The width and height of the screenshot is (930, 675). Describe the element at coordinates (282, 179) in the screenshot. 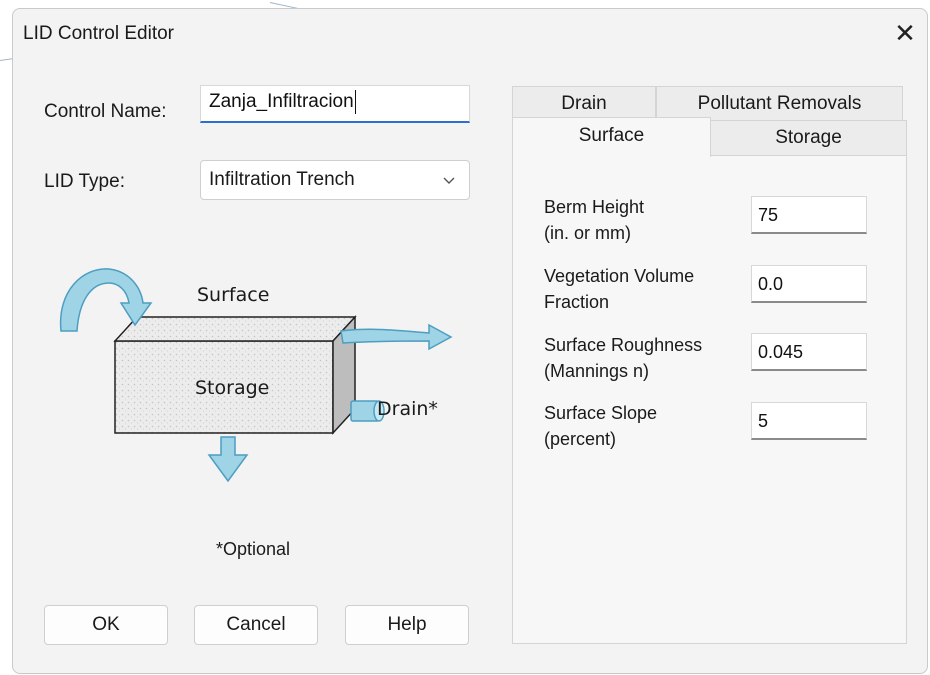

I see `lid-type-selected-value: Infiltration Trench` at that location.